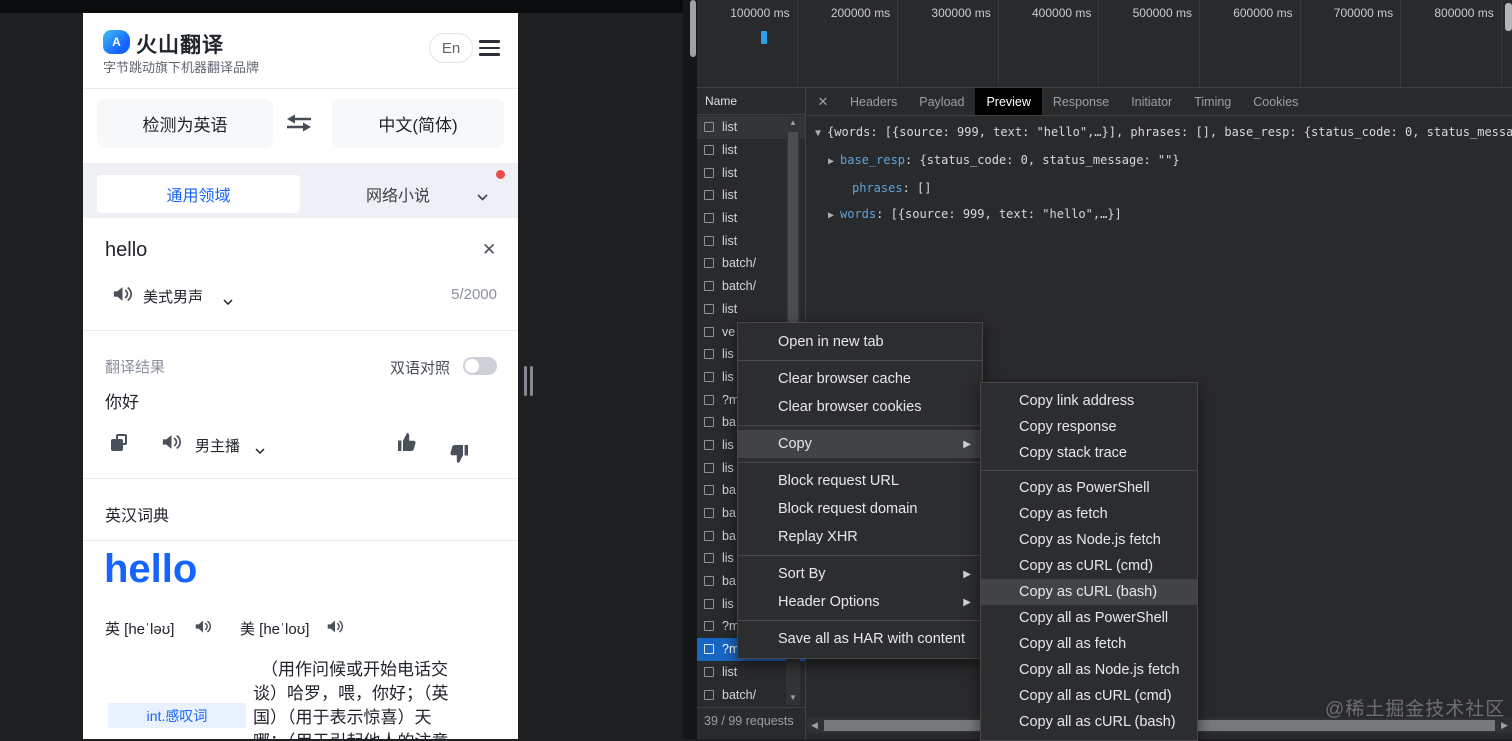 Image resolution: width=1512 pixels, height=741 pixels. Describe the element at coordinates (198, 194) in the screenshot. I see `tab-general-domain: 通用领域` at that location.